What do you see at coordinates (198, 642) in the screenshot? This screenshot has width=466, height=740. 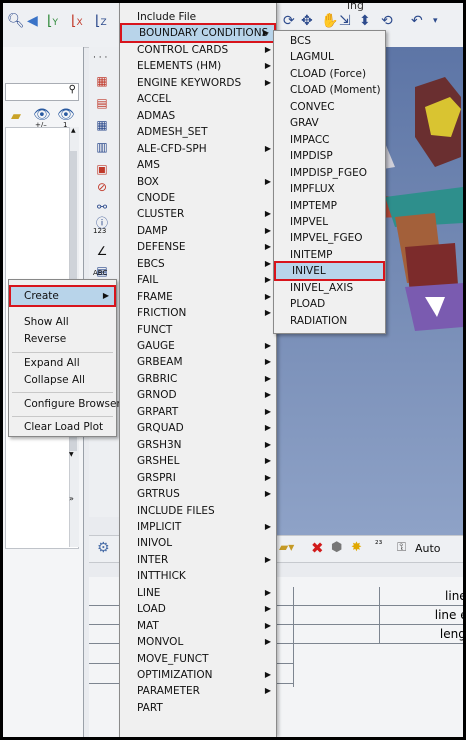 I see `menu-item-monvol: MONVOL ▶` at bounding box center [198, 642].